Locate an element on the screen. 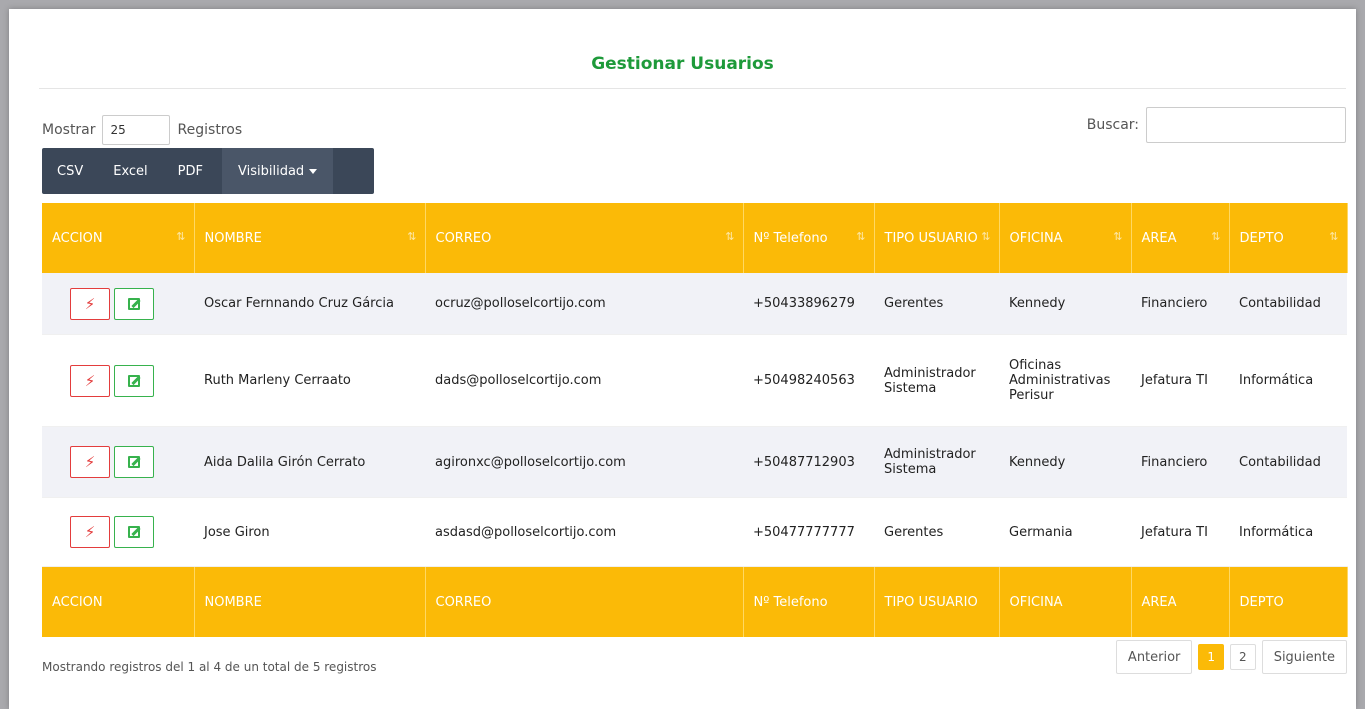 This screenshot has height=709, width=1365. cell-oficina: Germania is located at coordinates (1065, 532).